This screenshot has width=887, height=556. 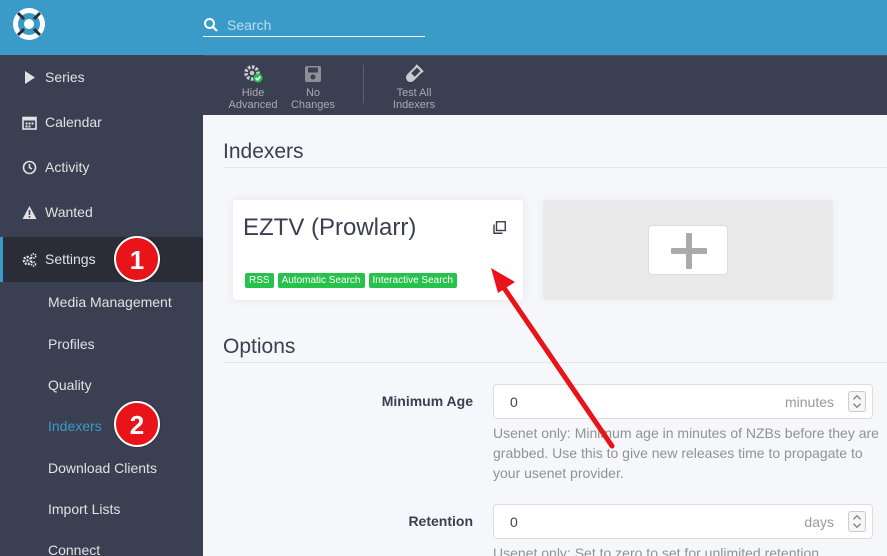 What do you see at coordinates (101, 77) in the screenshot?
I see `sidebar-item-series: Series` at bounding box center [101, 77].